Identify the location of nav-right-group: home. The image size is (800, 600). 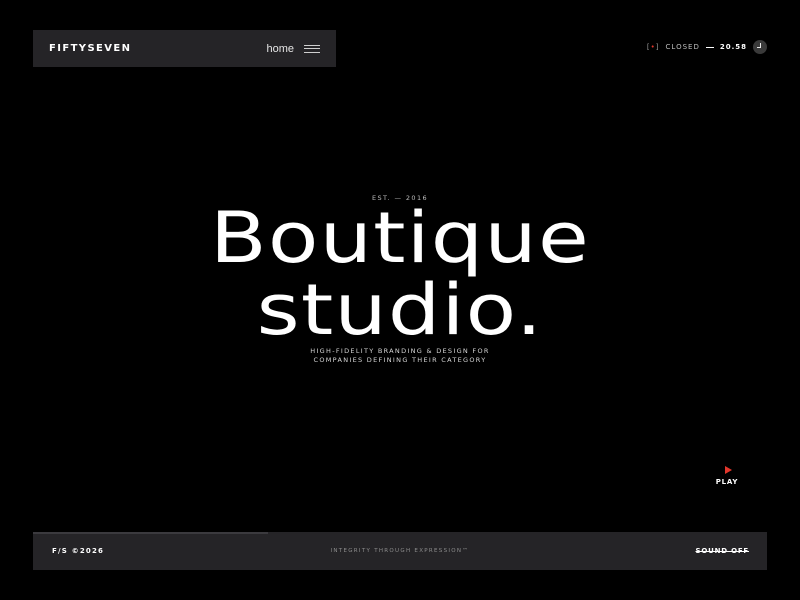
(293, 49).